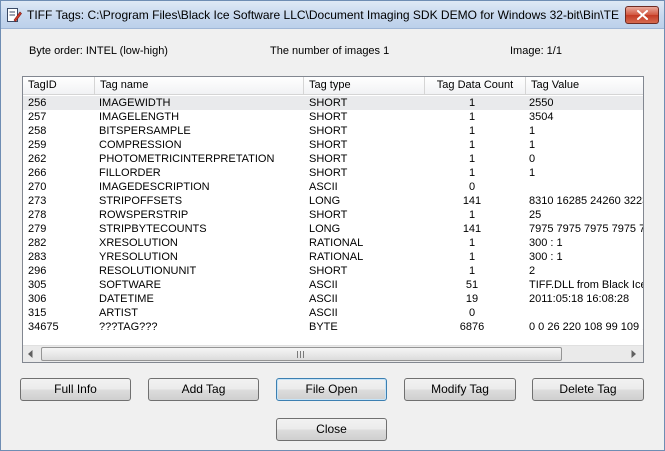  What do you see at coordinates (331, 389) in the screenshot?
I see `file-open-button: File Open` at bounding box center [331, 389].